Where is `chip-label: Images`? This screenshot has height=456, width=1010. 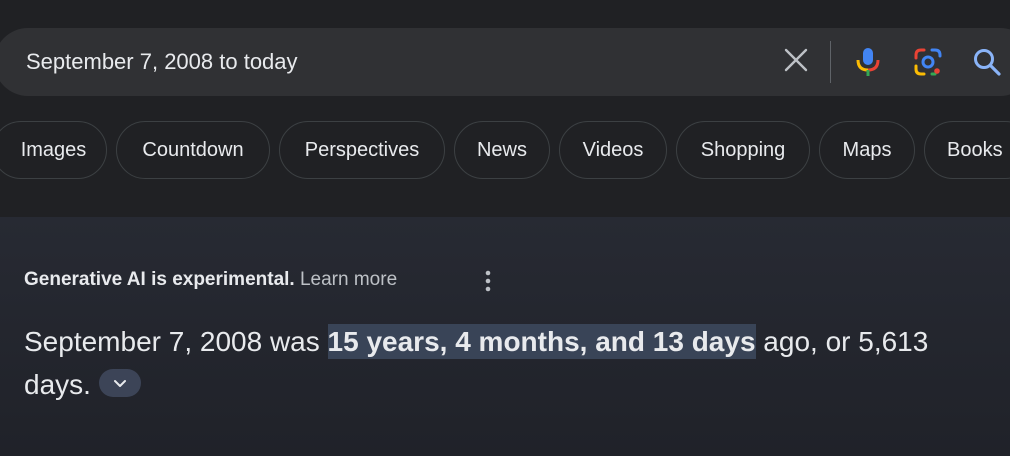 chip-label: Images is located at coordinates (53, 149).